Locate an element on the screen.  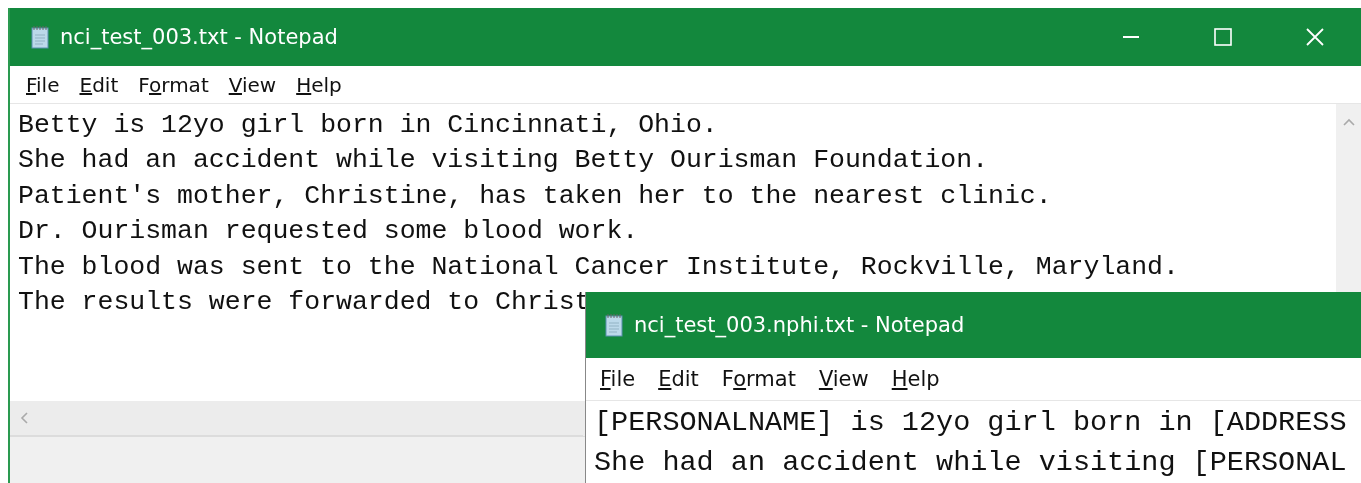
scroll-up-icon is located at coordinates (1348, 122).